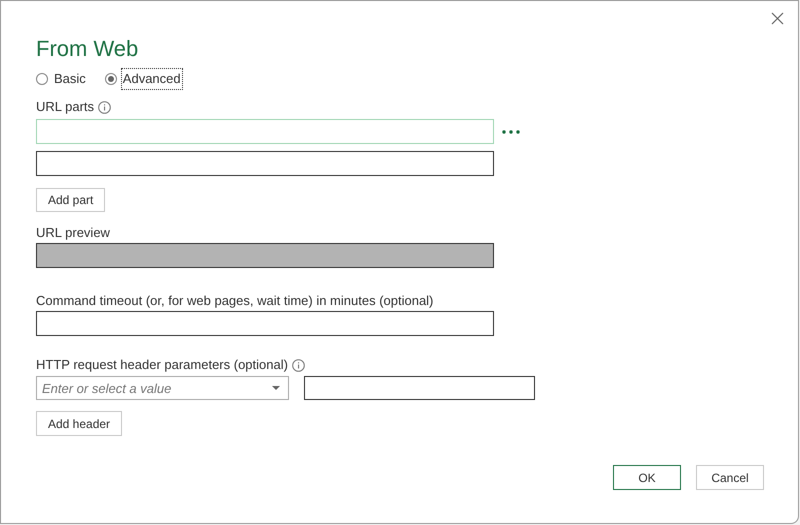 The image size is (800, 525). What do you see at coordinates (143, 79) in the screenshot?
I see `radio-option: Advanced` at bounding box center [143, 79].